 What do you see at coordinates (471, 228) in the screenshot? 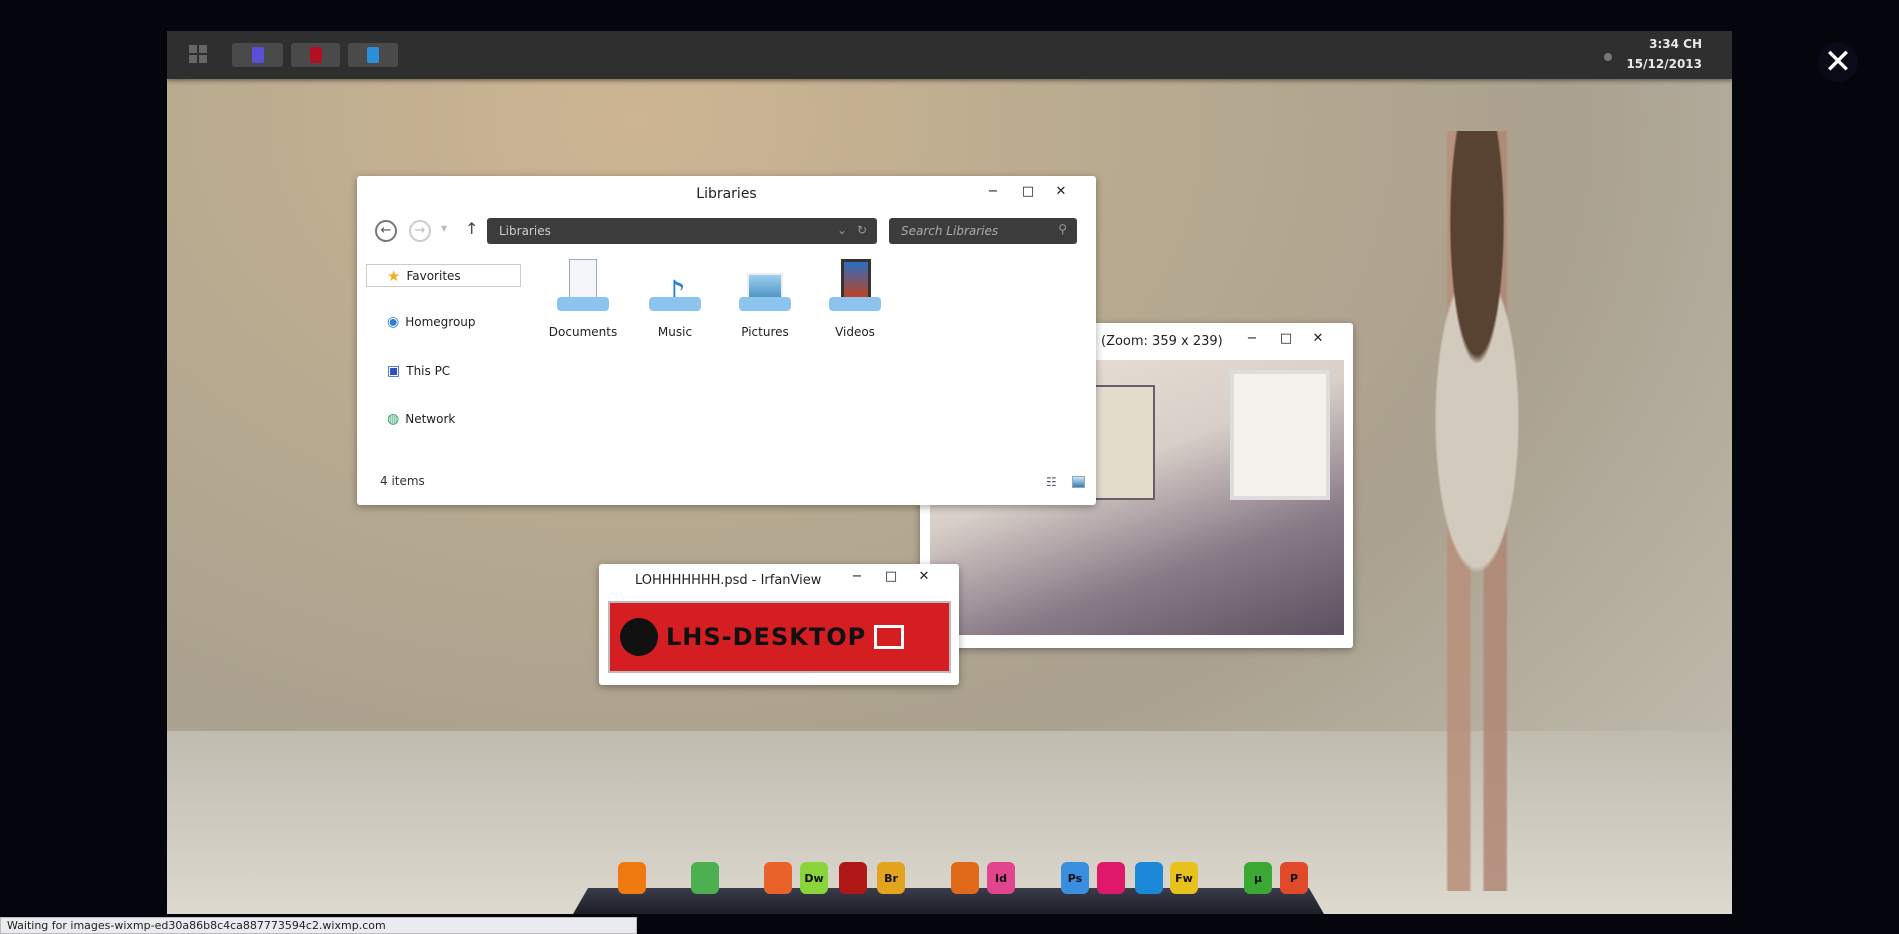
I see `up-arrow-icon: ↑` at bounding box center [471, 228].